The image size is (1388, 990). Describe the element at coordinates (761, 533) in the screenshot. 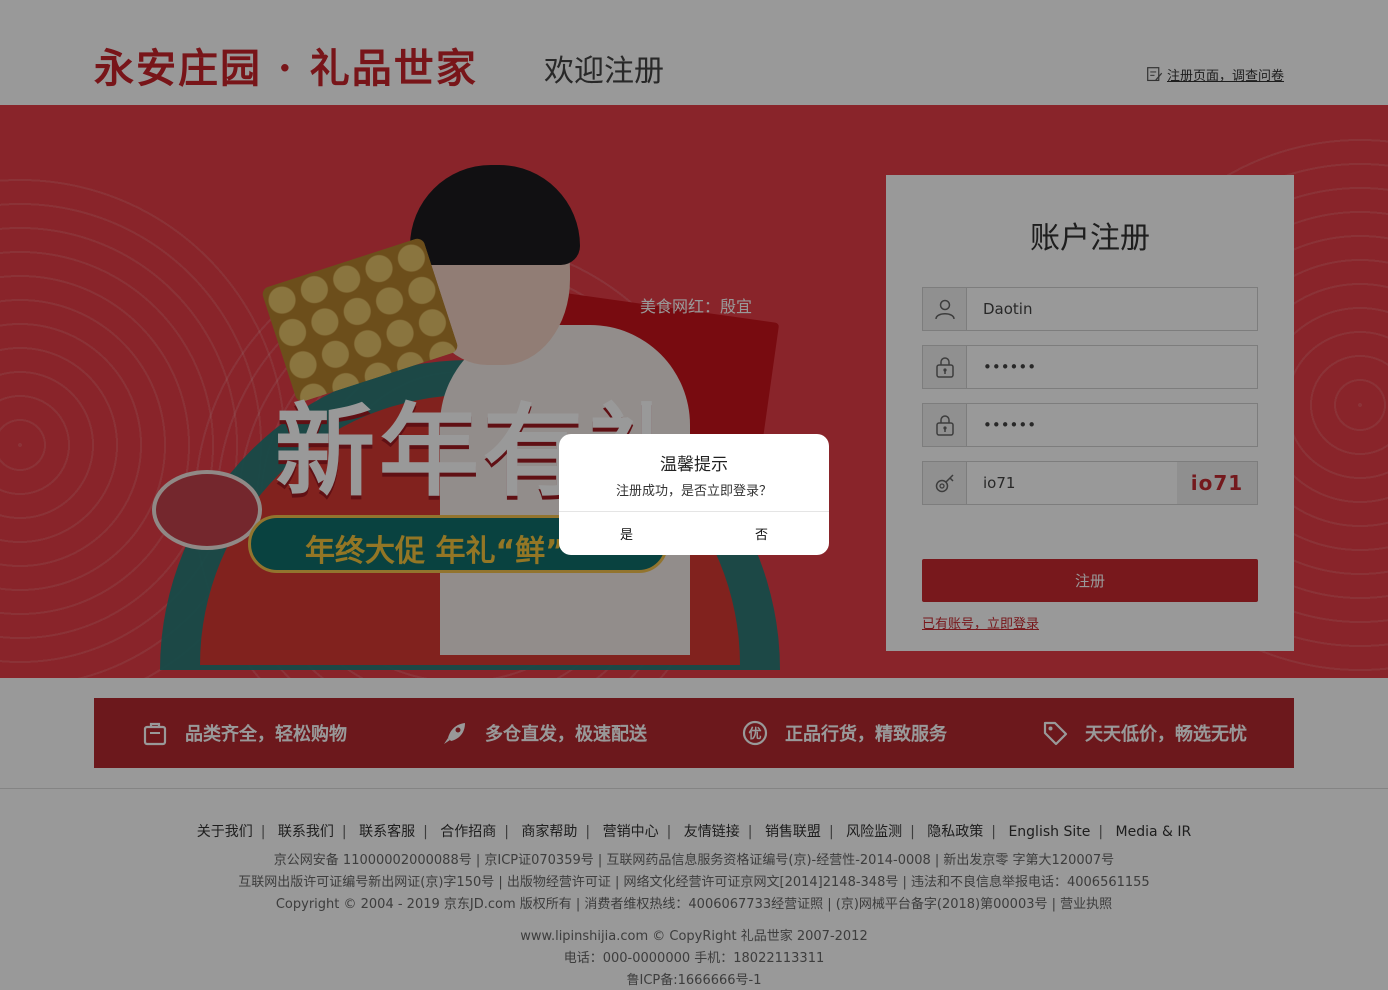

I see `dialog-no-button: 否` at that location.